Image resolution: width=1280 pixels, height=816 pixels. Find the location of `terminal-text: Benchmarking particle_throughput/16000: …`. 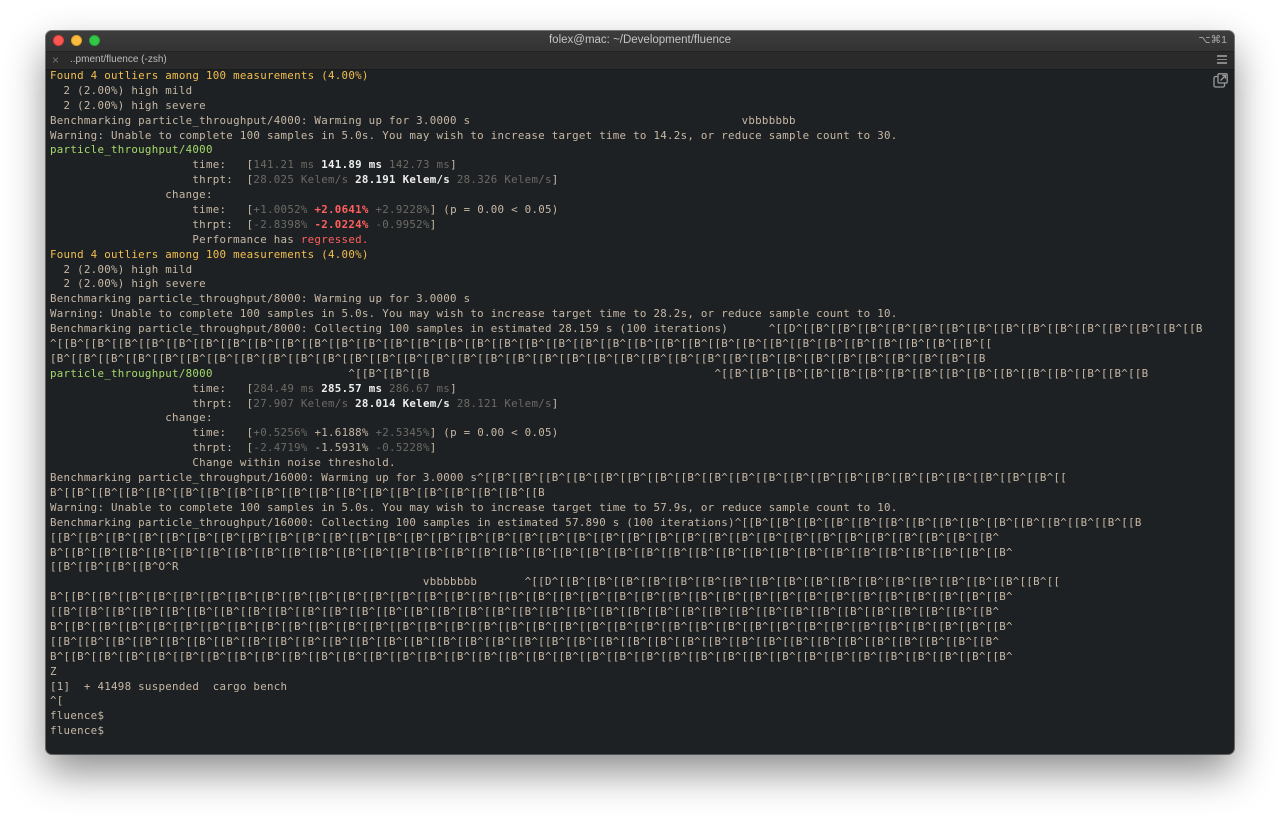

terminal-text: Benchmarking particle_throughput/16000: … is located at coordinates (596, 522).